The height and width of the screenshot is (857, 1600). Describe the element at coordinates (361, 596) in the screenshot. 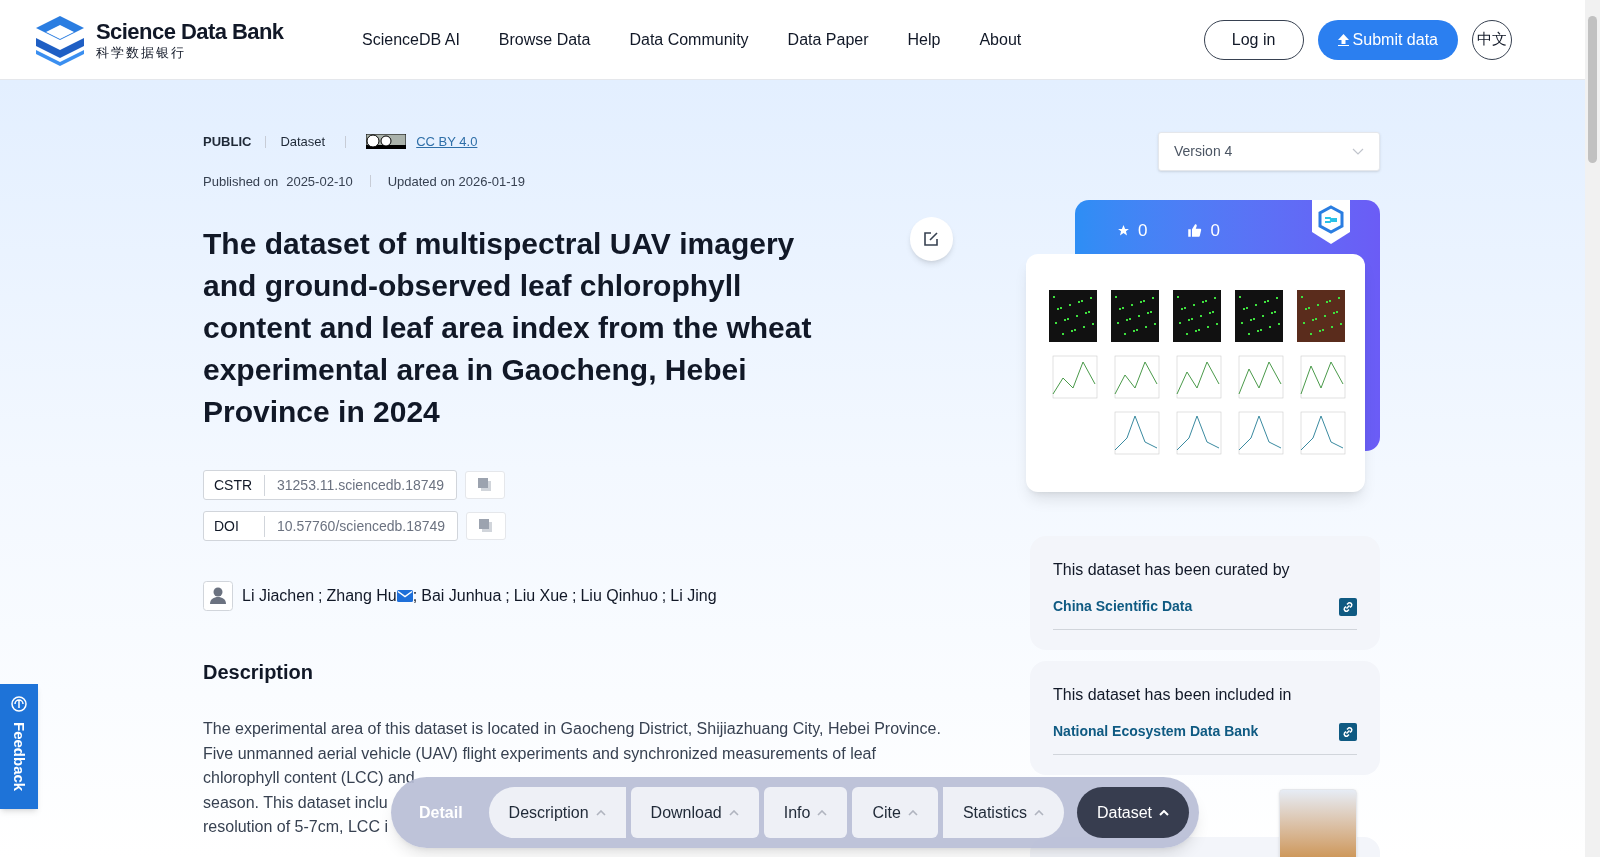

I see `author-link: Zhang Hu` at that location.